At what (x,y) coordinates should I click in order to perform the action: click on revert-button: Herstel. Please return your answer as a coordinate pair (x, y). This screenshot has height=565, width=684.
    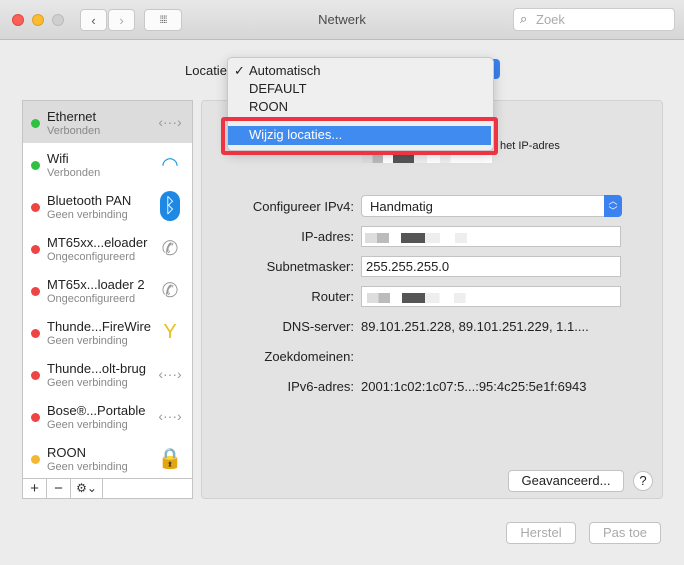
    Looking at the image, I should click on (541, 533).